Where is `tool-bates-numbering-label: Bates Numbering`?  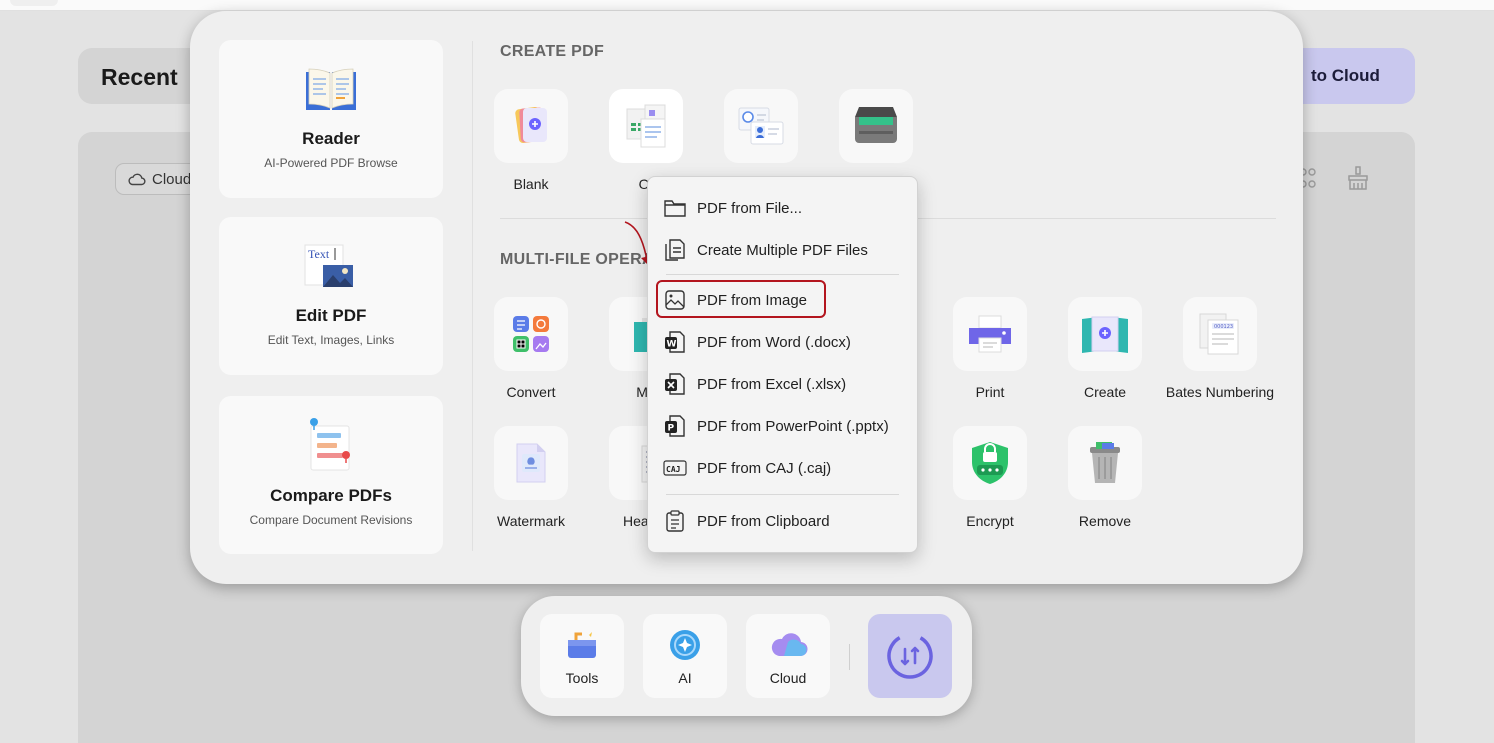
tool-bates-numbering-label: Bates Numbering is located at coordinates (1220, 392).